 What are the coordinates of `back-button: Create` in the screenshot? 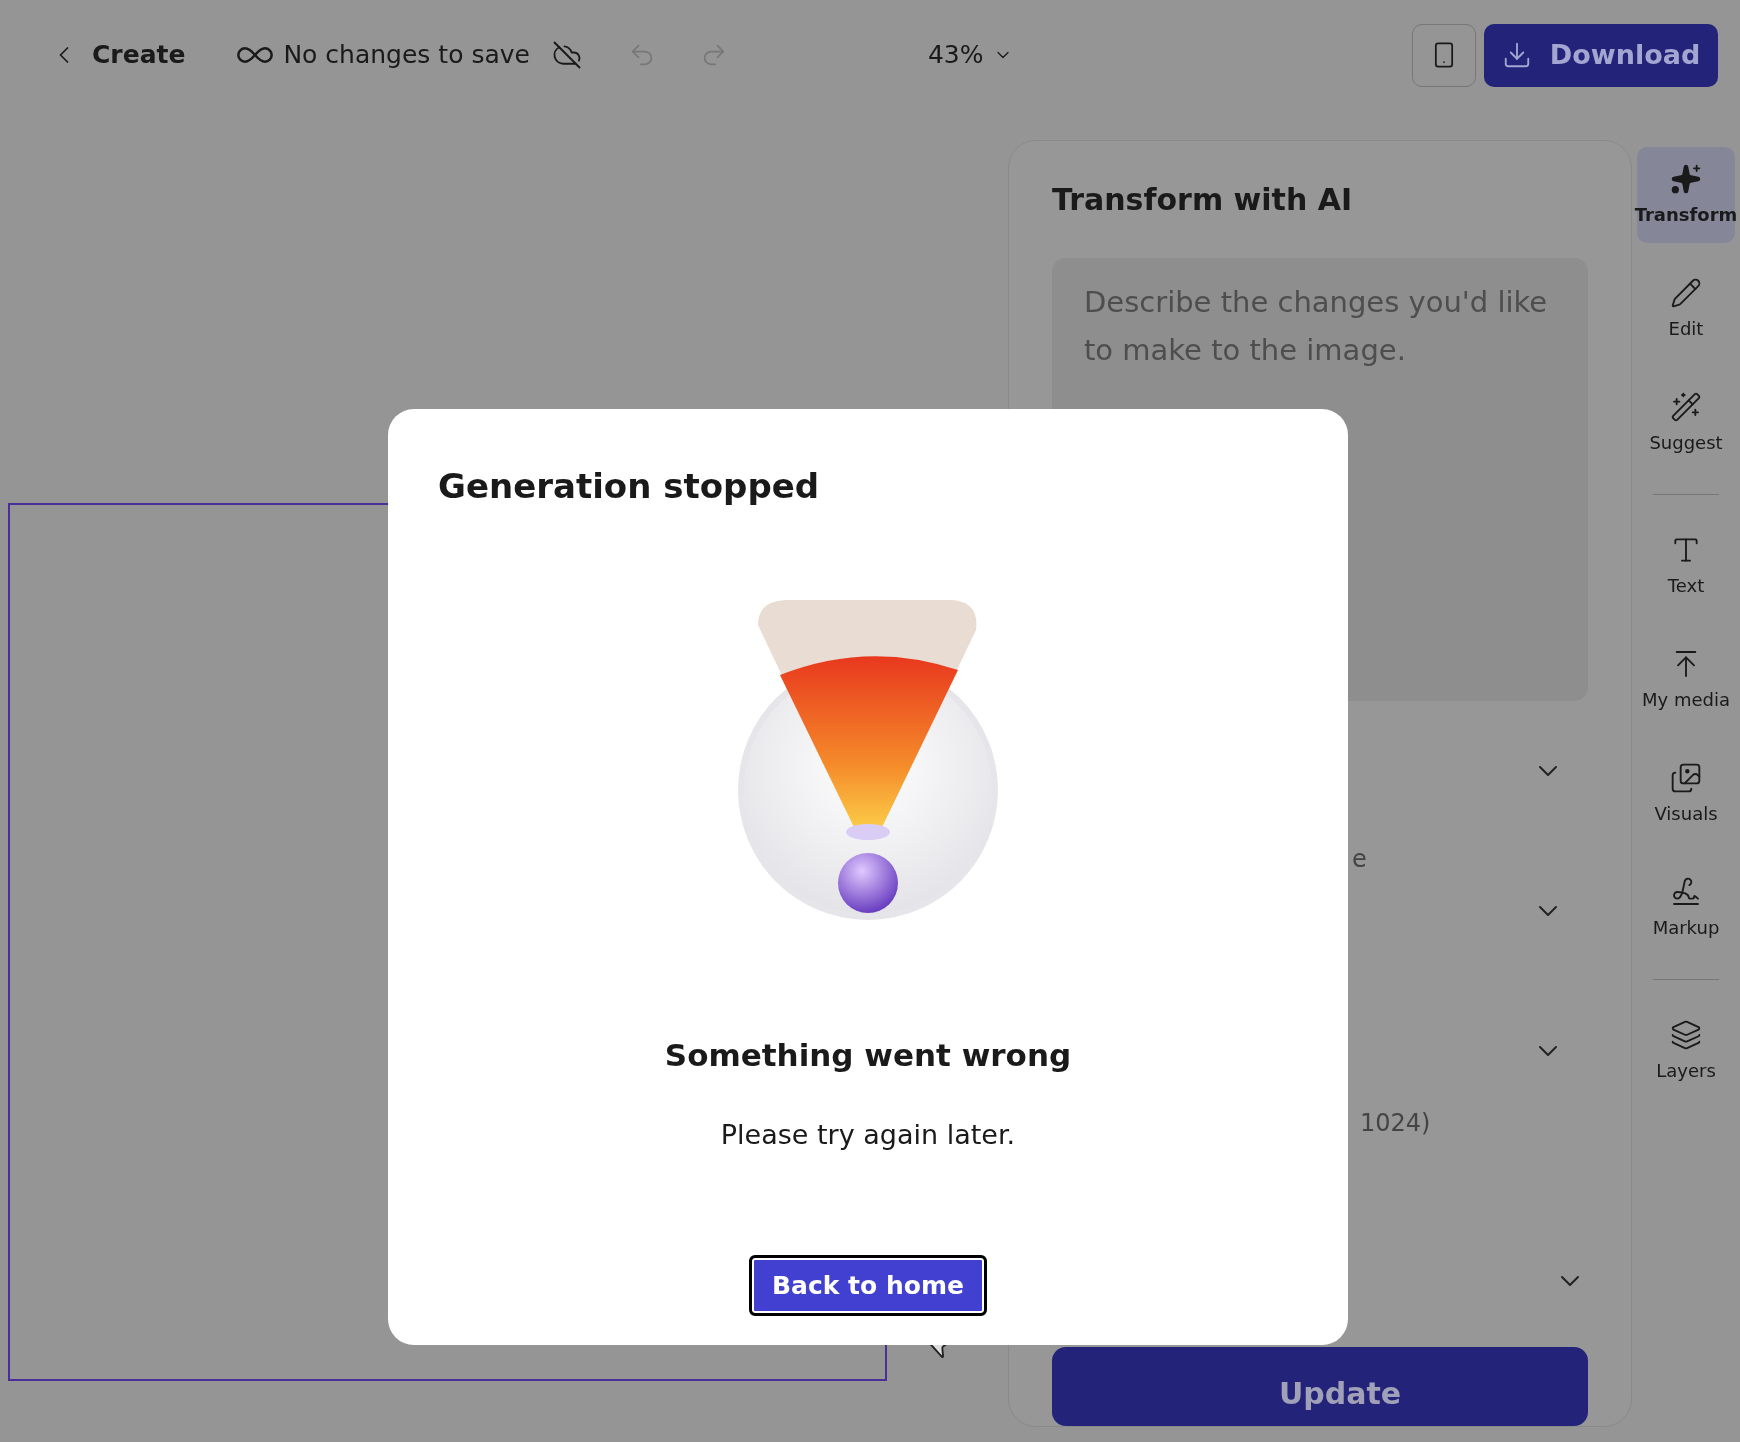 It's located at (118, 55).